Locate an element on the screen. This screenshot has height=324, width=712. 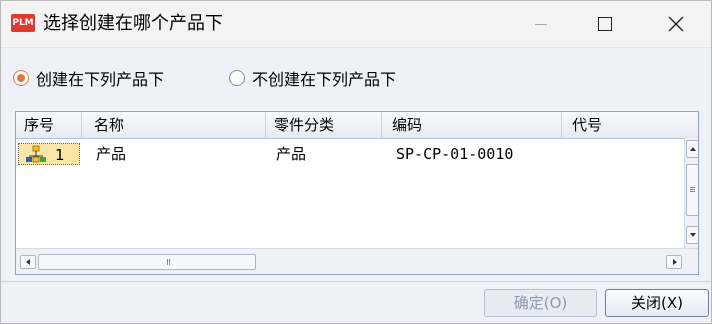
row-index-cell: 1 is located at coordinates (49, 154).